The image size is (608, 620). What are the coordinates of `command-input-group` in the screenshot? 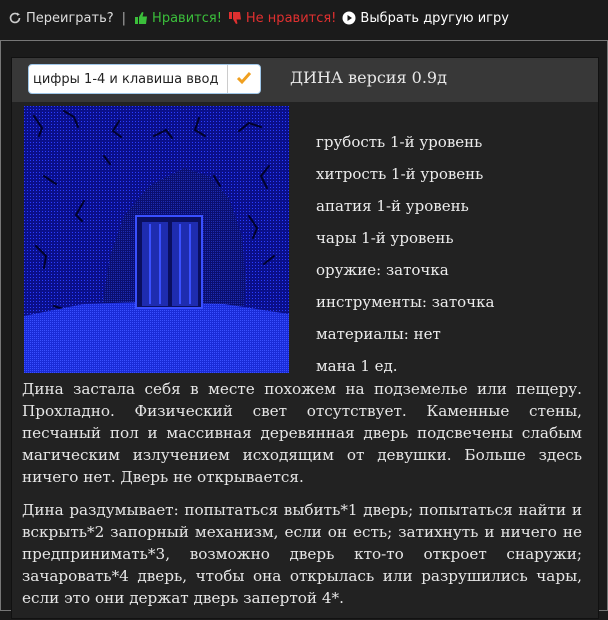 It's located at (144, 79).